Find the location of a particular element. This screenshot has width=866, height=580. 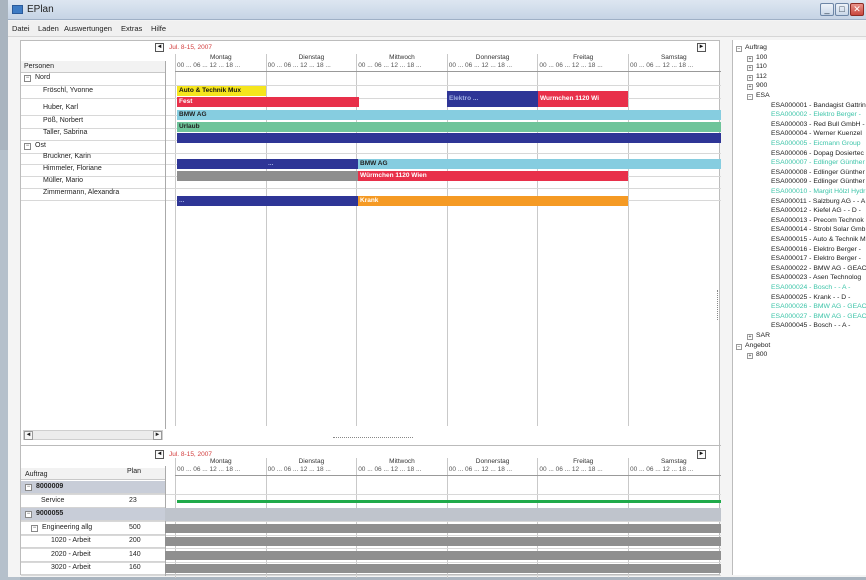

scroll-right-button: ► is located at coordinates (157, 435).